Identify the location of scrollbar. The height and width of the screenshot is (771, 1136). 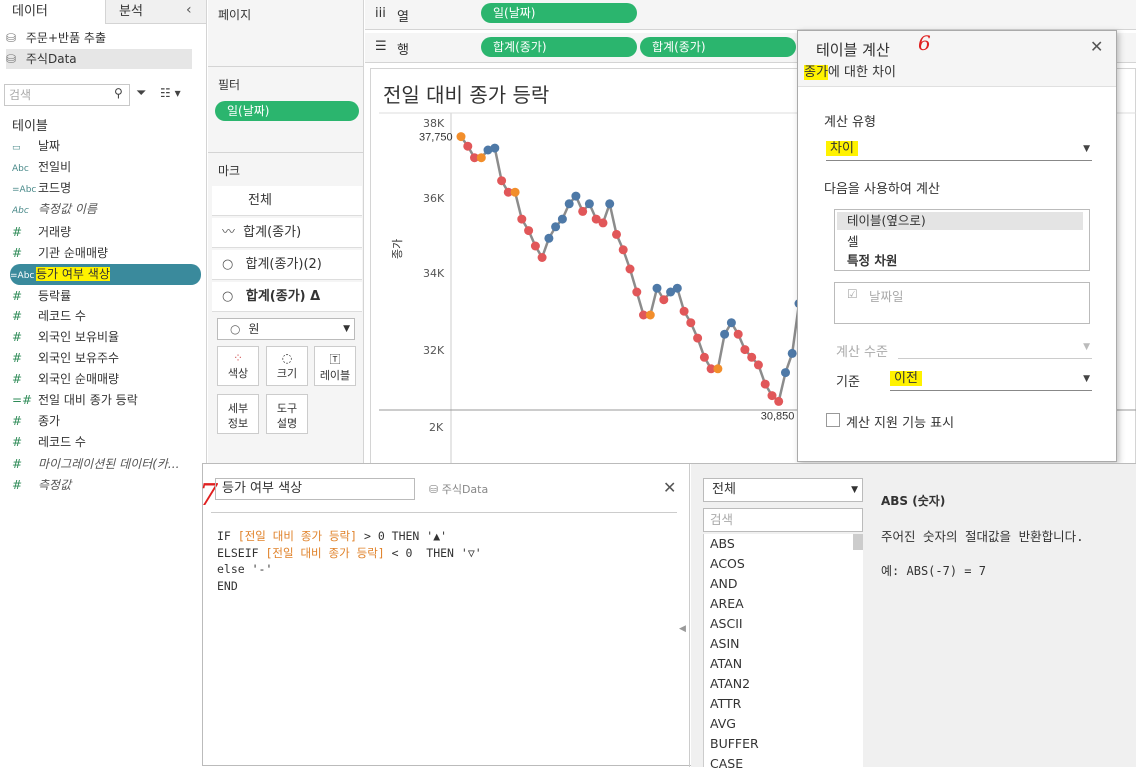
(858, 542).